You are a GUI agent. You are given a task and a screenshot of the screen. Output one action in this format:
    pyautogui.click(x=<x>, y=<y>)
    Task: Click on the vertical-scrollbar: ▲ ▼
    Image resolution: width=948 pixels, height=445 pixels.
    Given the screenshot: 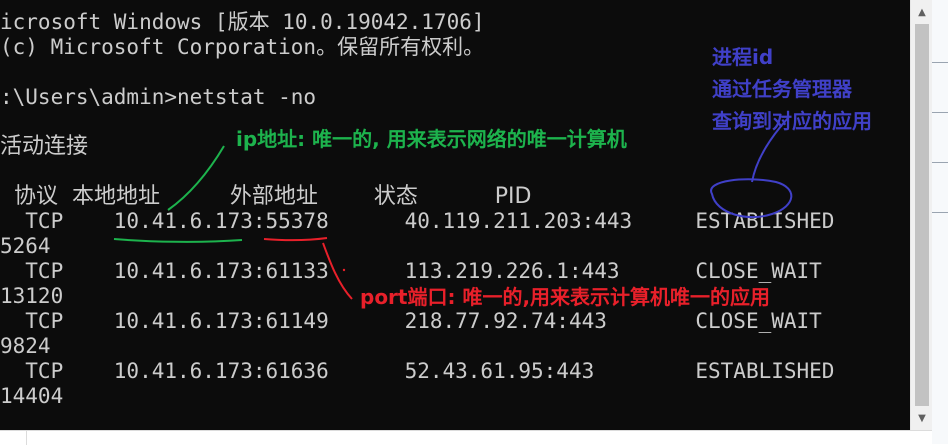 What is the action you would take?
    pyautogui.click(x=921, y=215)
    